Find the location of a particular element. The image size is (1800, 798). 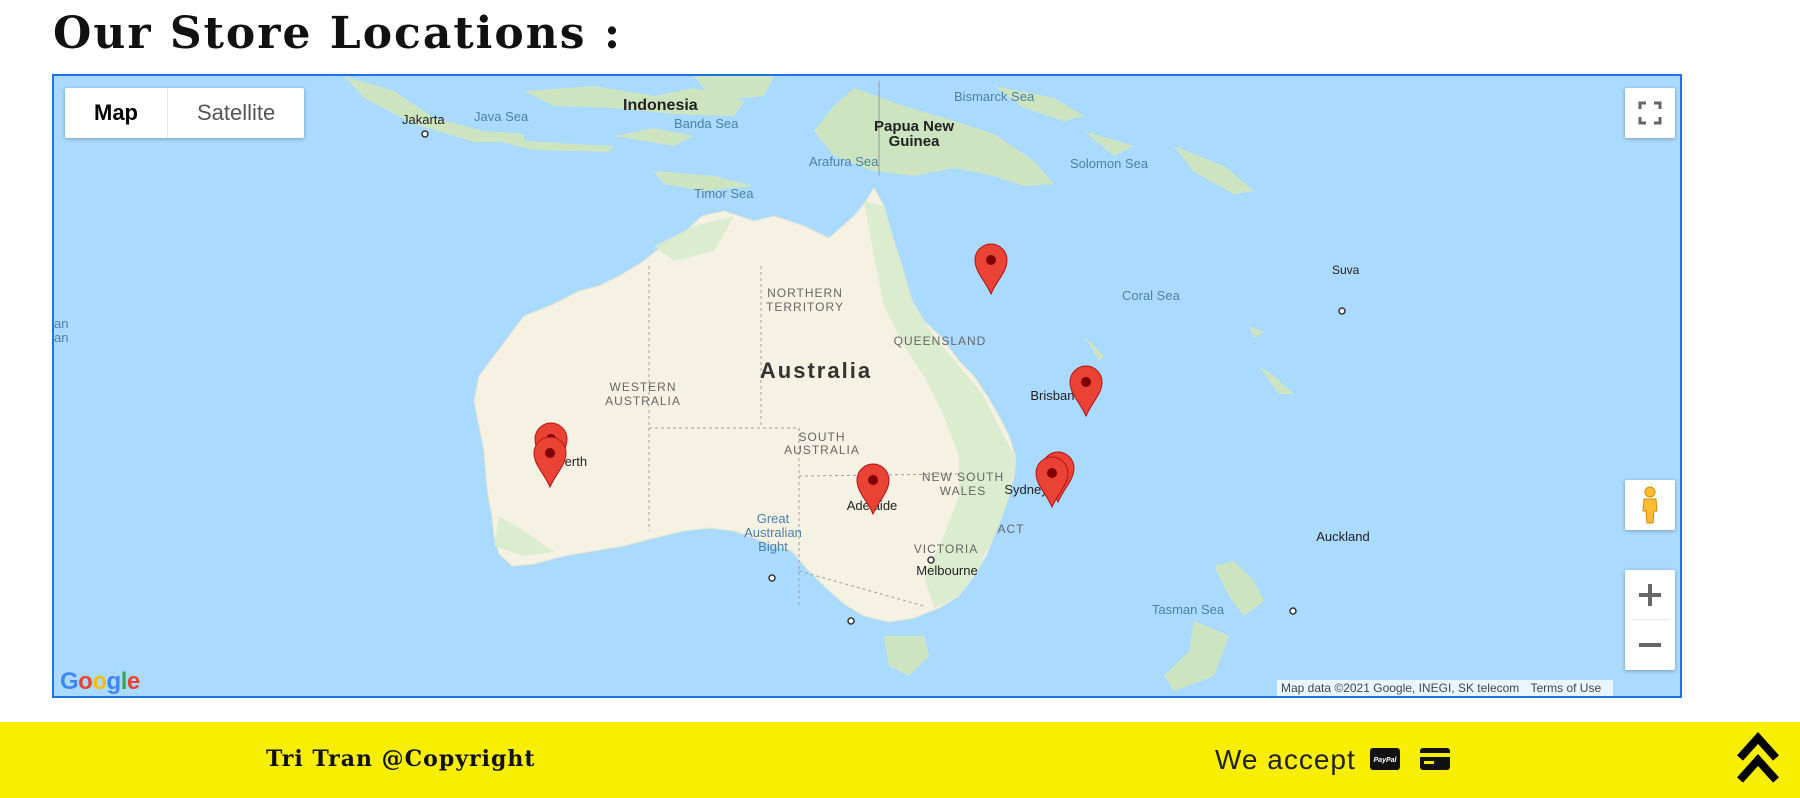

label-melbourne: Melbourne is located at coordinates (946, 570).